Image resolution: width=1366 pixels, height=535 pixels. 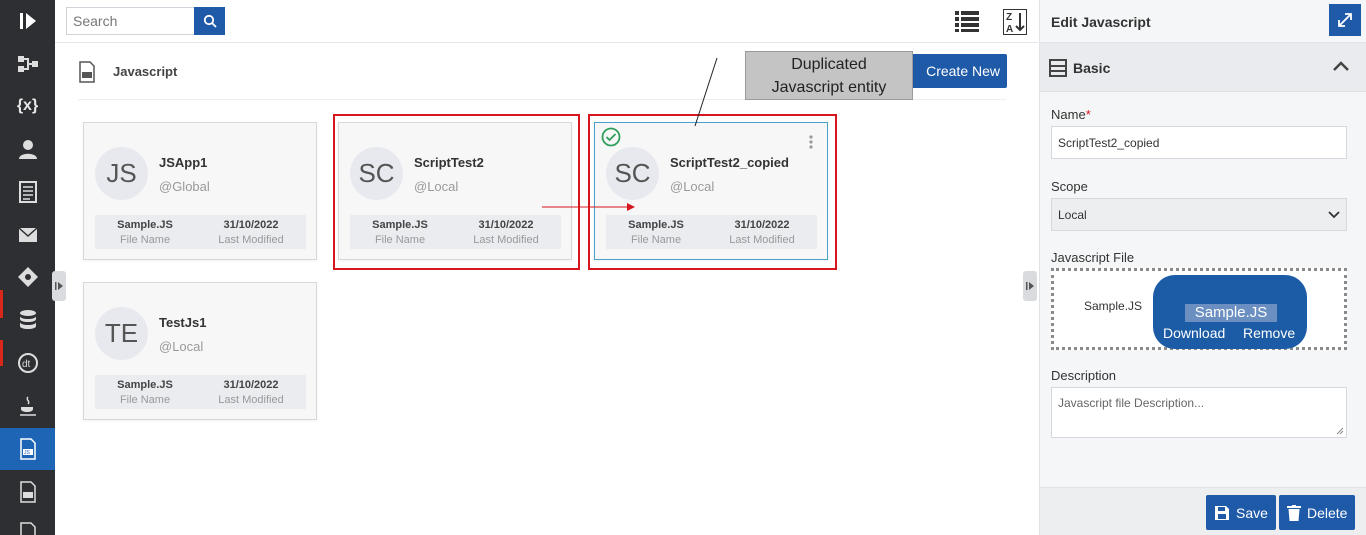 I want to click on chevron-up-icon, so click(x=1341, y=66).